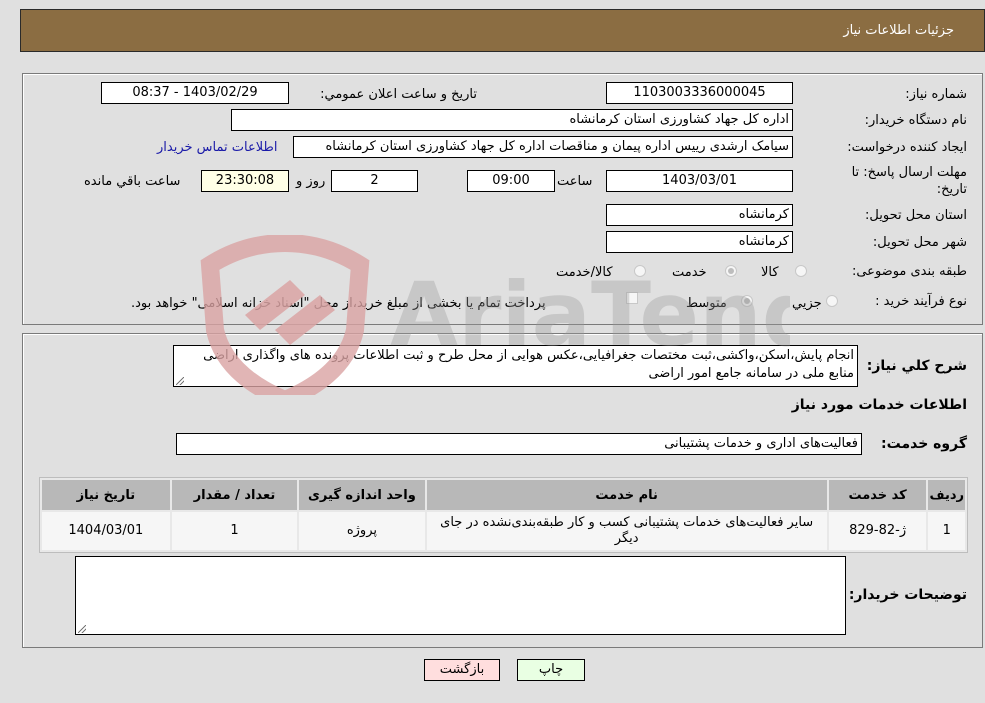  I want to click on cell-service-code: ژ-82-829, so click(877, 531).